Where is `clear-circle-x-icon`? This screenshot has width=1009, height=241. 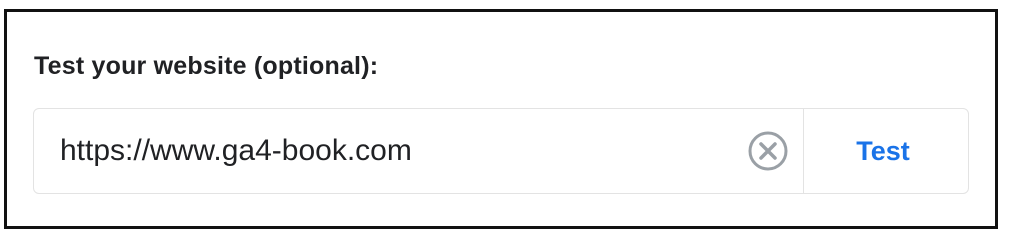 clear-circle-x-icon is located at coordinates (768, 151).